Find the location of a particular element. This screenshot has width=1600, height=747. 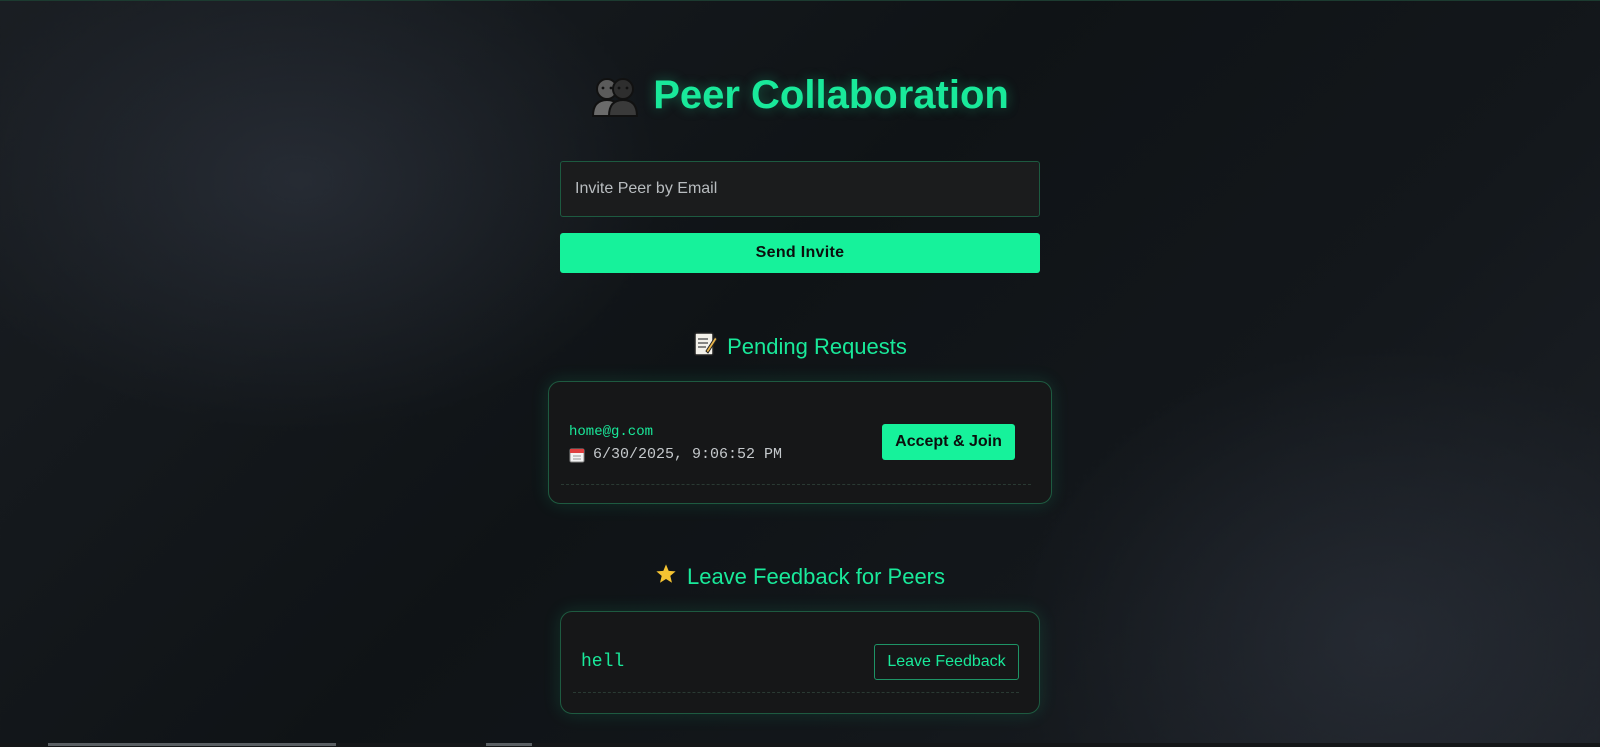

request-date: 6/30/2025, 9:06:52 PM is located at coordinates (675, 454).